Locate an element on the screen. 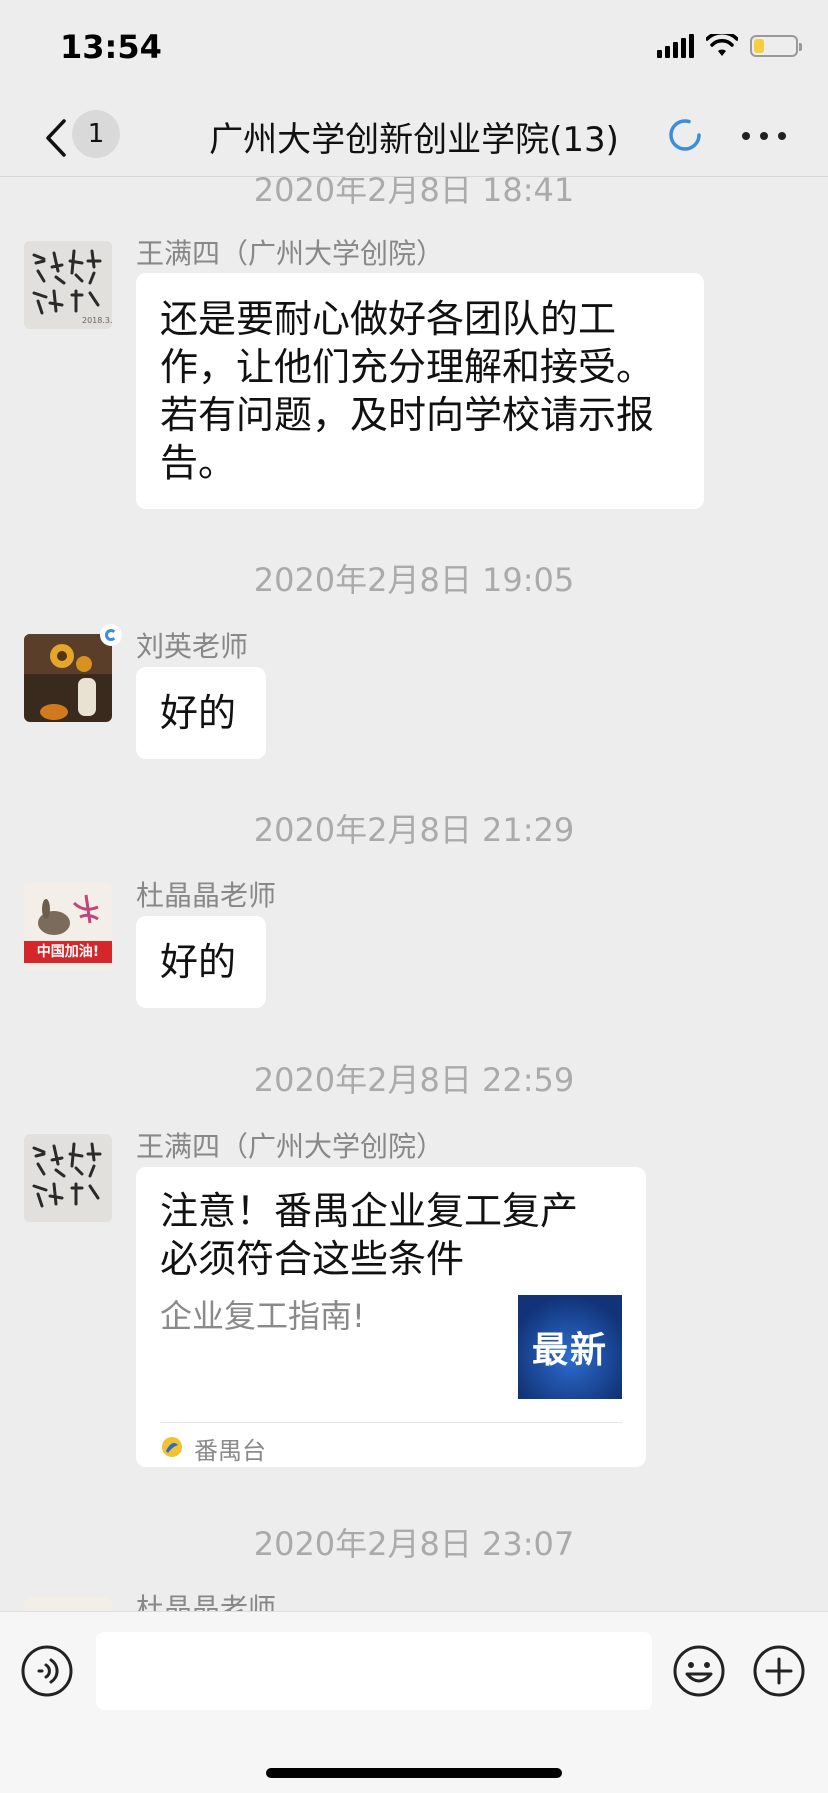  battery-level is located at coordinates (759, 46).